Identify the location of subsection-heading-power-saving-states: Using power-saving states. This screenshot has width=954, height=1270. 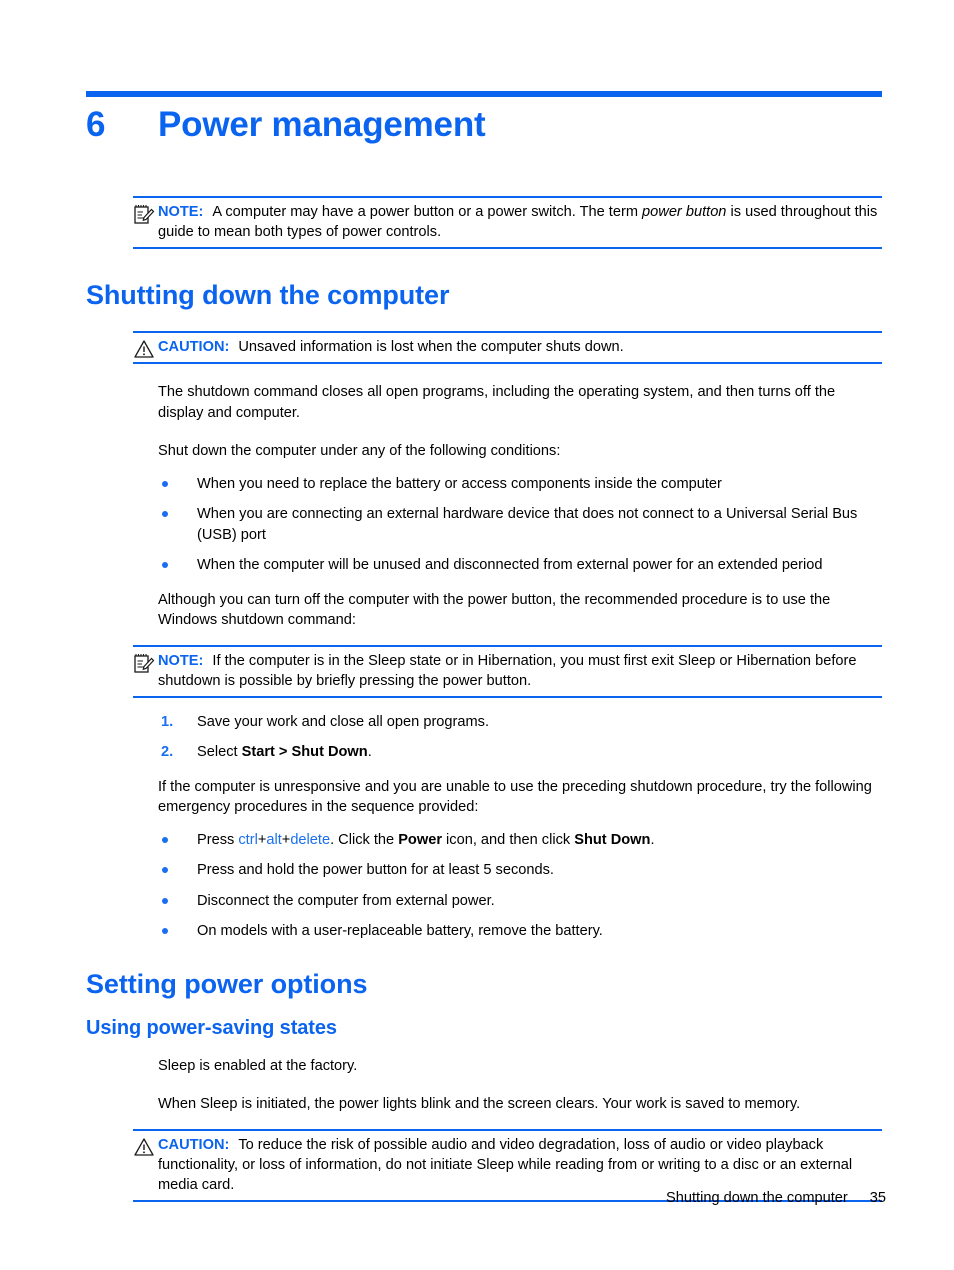
(211, 1027).